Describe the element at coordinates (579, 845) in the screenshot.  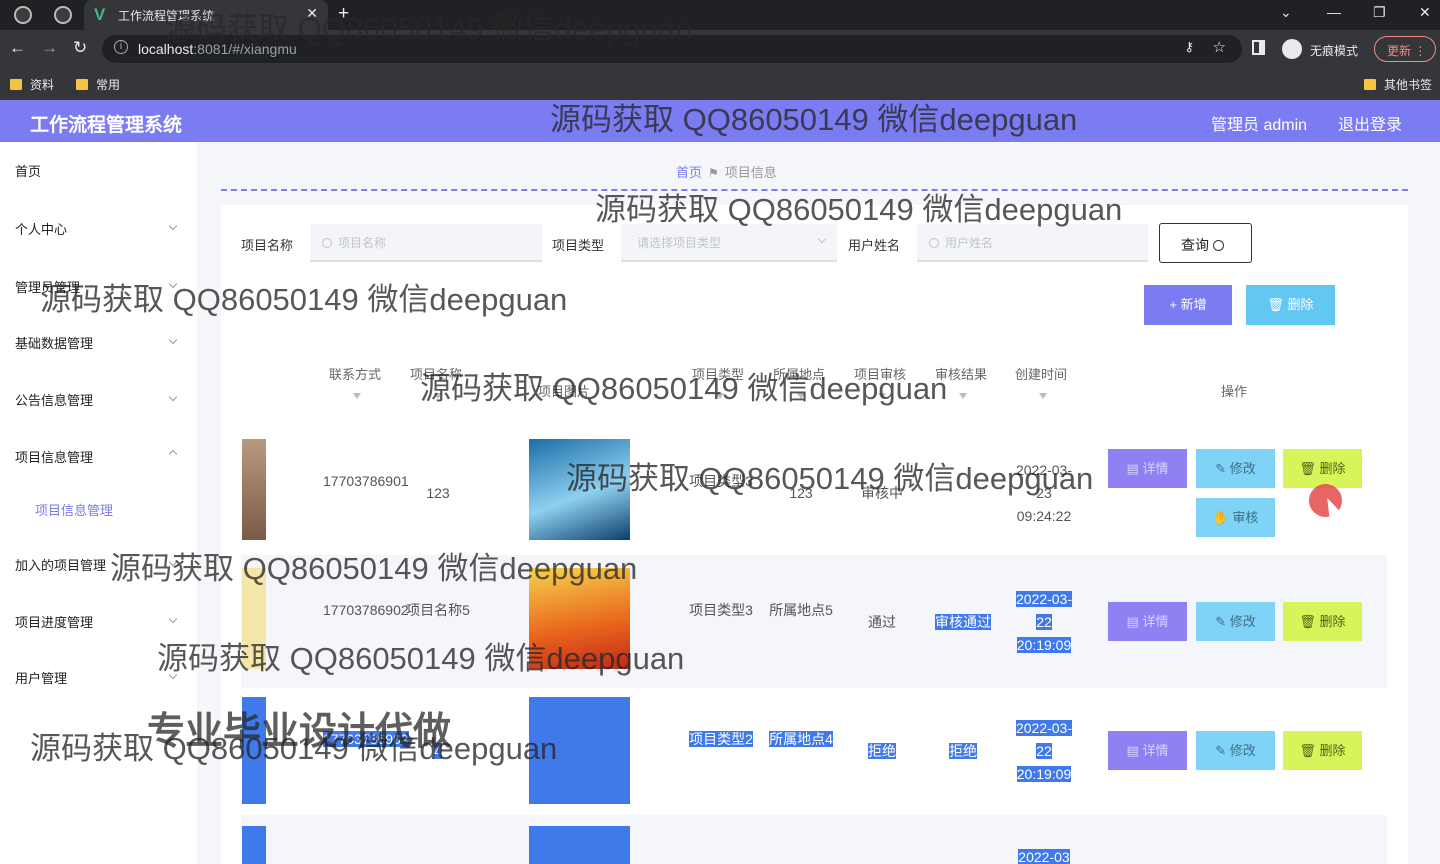
I see `project-image` at that location.